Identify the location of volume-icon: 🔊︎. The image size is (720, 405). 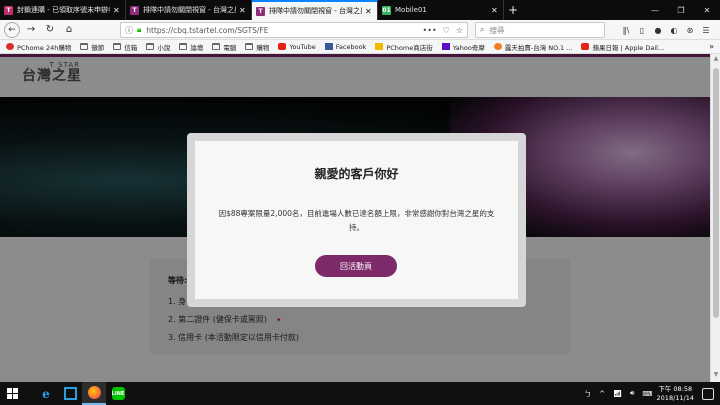
(632, 393).